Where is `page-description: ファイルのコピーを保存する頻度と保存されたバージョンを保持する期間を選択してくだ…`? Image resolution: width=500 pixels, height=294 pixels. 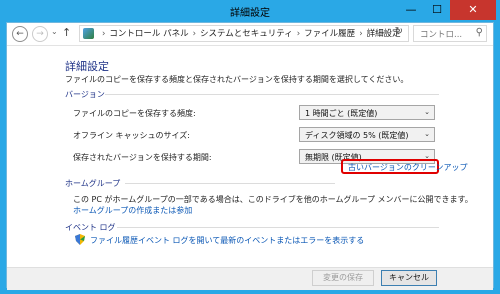 page-description: ファイルのコピーを保存する頻度と保存されたバージョンを保持する期間を選択してくだ… is located at coordinates (237, 79).